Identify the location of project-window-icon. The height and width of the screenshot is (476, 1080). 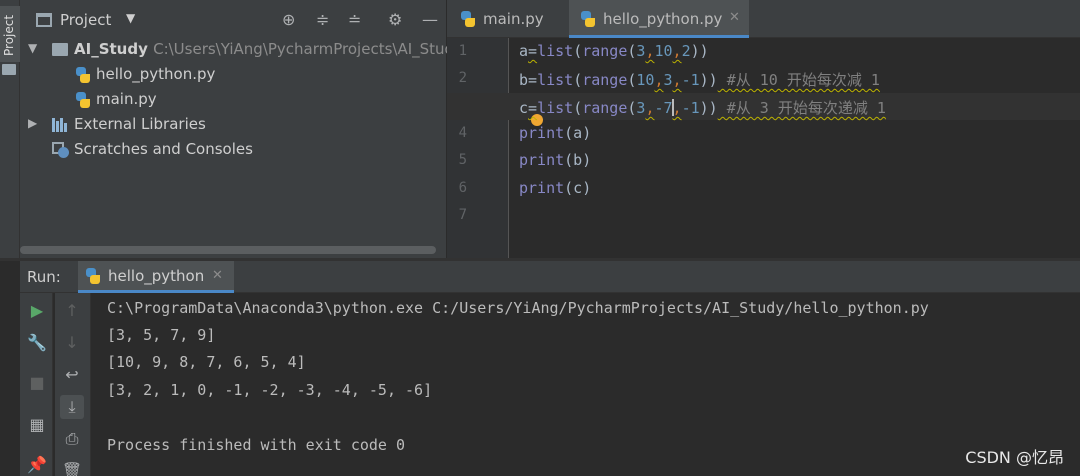
(44, 20).